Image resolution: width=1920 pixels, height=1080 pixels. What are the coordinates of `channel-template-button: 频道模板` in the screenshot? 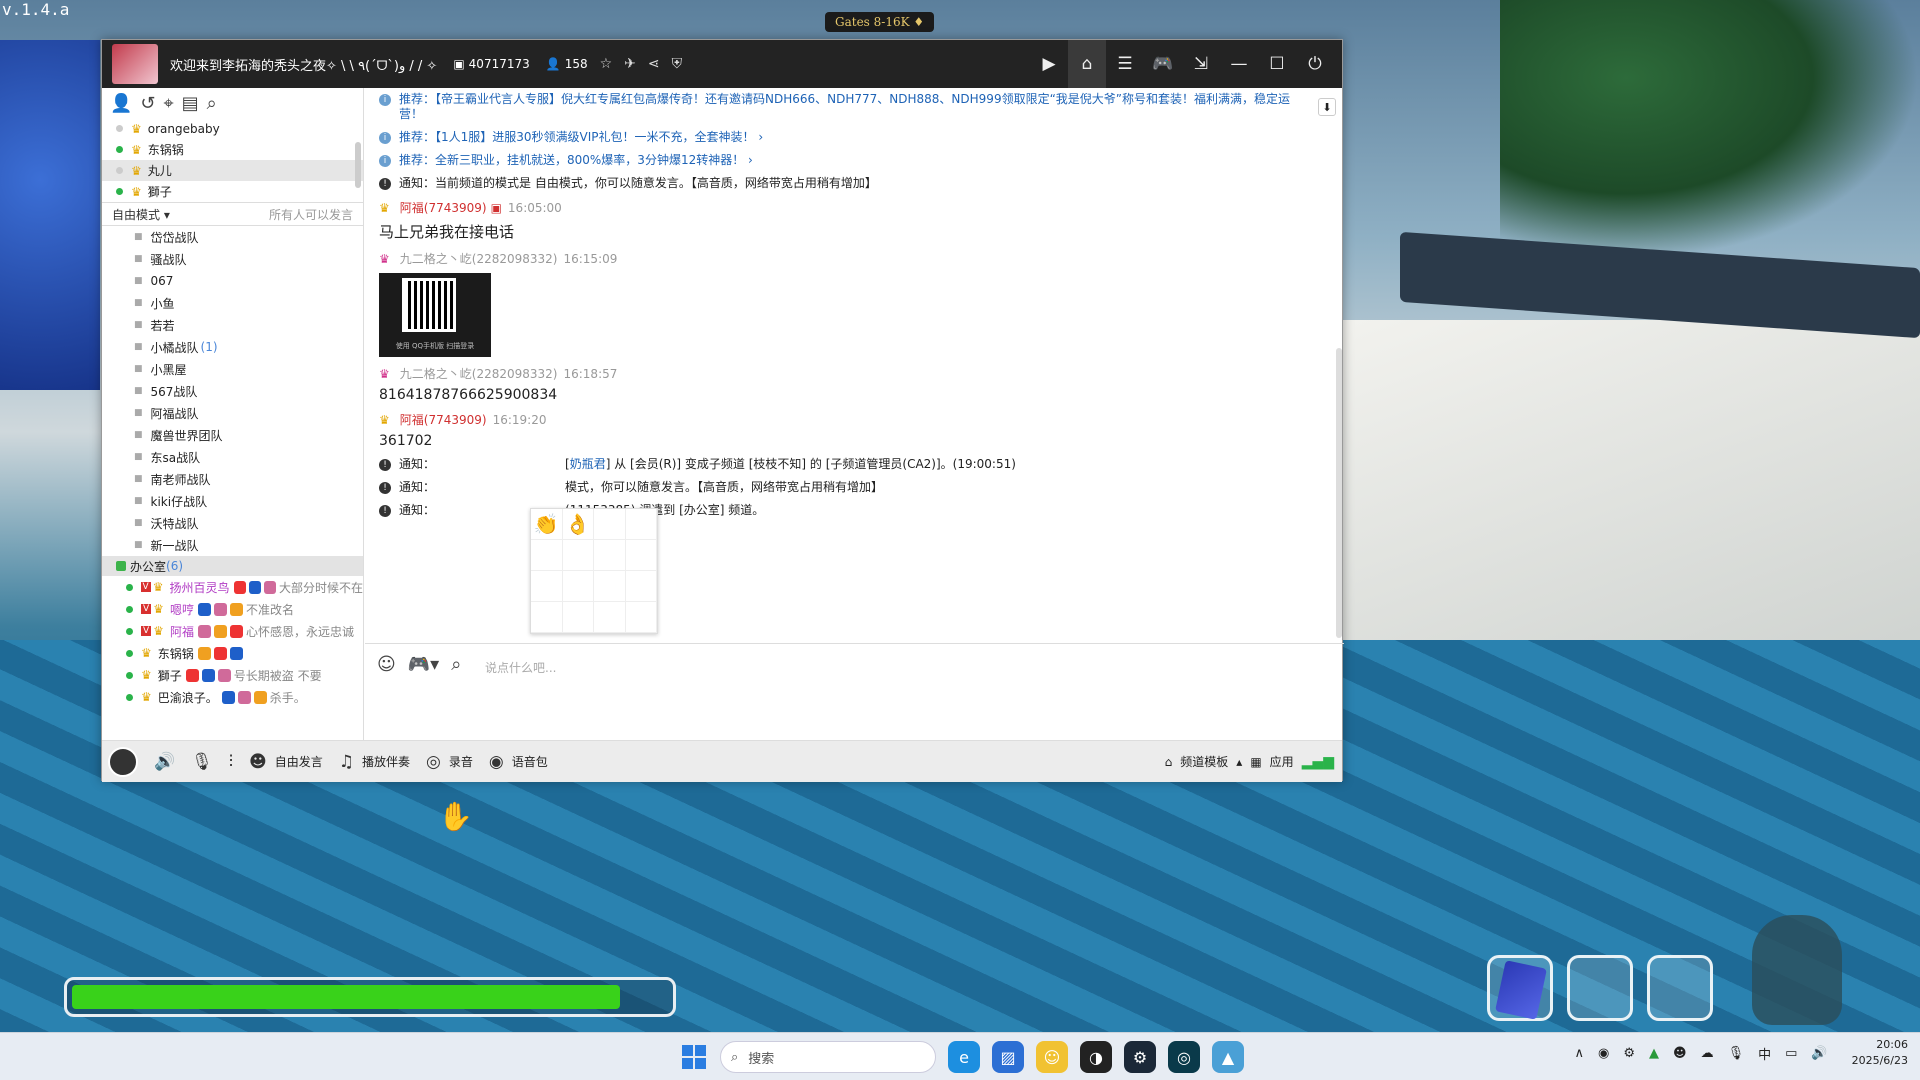 It's located at (1204, 761).